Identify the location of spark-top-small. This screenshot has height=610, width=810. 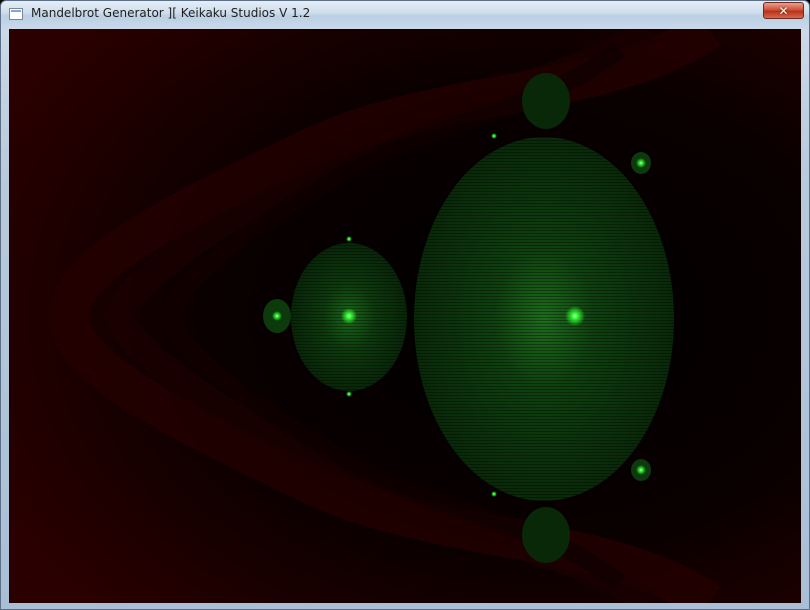
(494, 136).